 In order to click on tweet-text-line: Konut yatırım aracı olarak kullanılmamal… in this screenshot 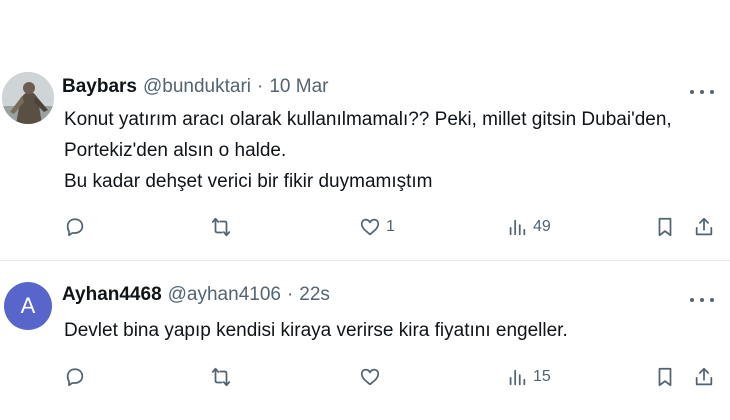, I will do `click(368, 119)`.